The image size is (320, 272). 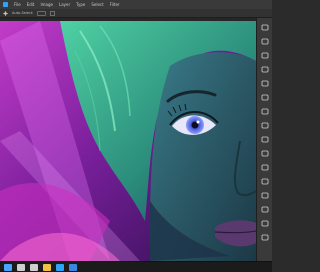 I want to click on menu-file: File, so click(x=17, y=4).